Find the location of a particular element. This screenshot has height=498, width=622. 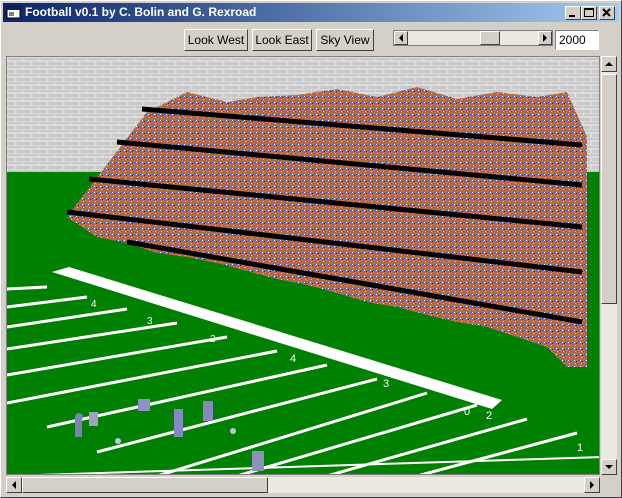

close-icon is located at coordinates (606, 12).